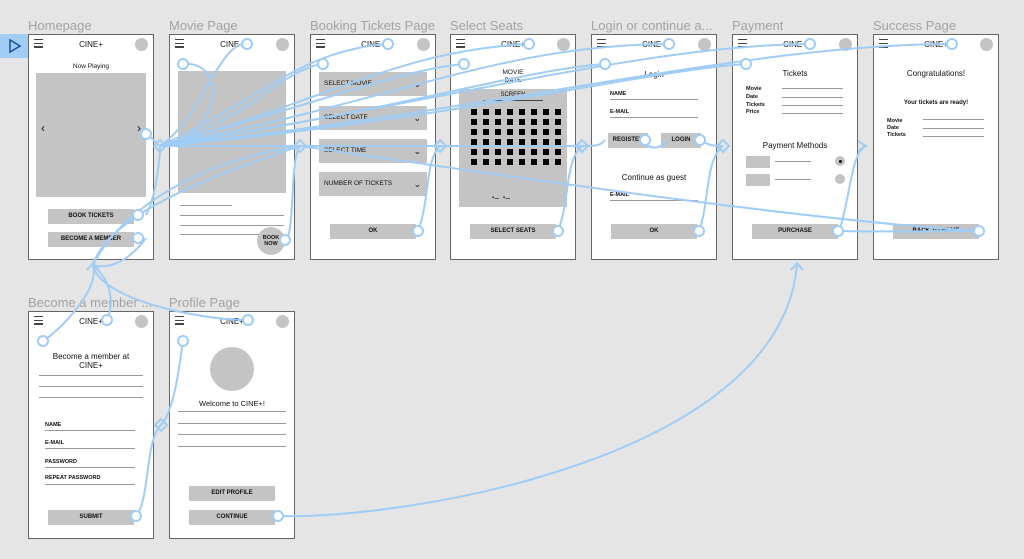  I want to click on password-input, so click(90, 467).